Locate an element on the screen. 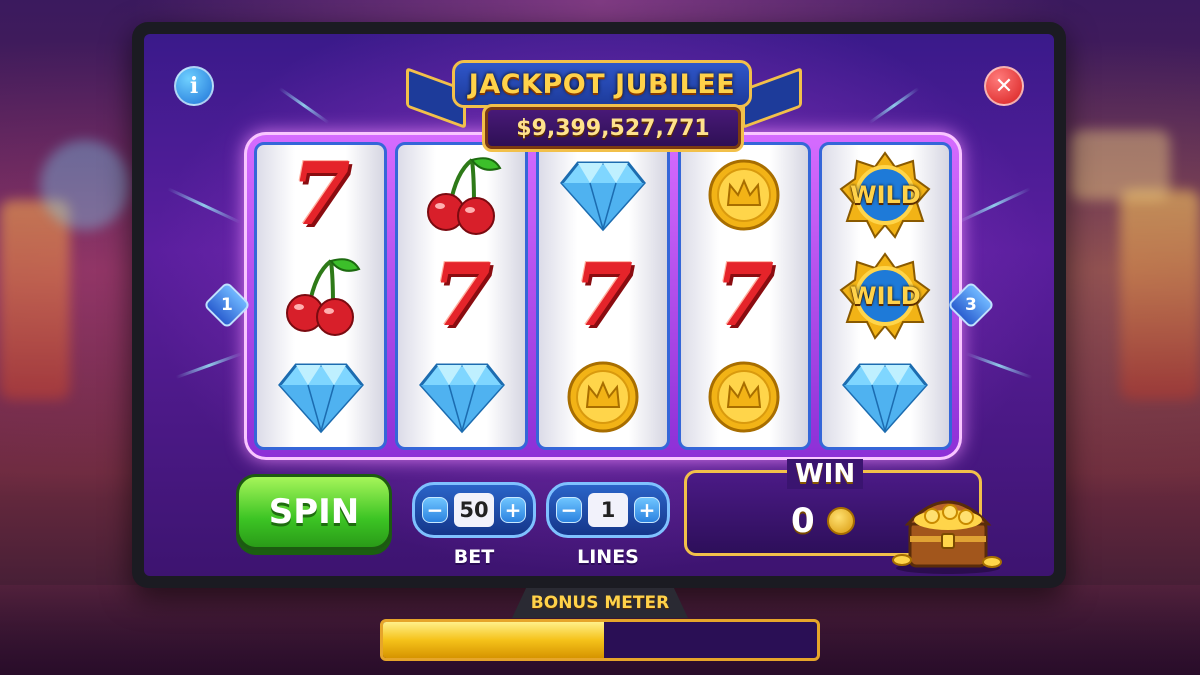 The height and width of the screenshot is (675, 1200). bonus-meter-label-box: BONUS METER is located at coordinates (600, 603).